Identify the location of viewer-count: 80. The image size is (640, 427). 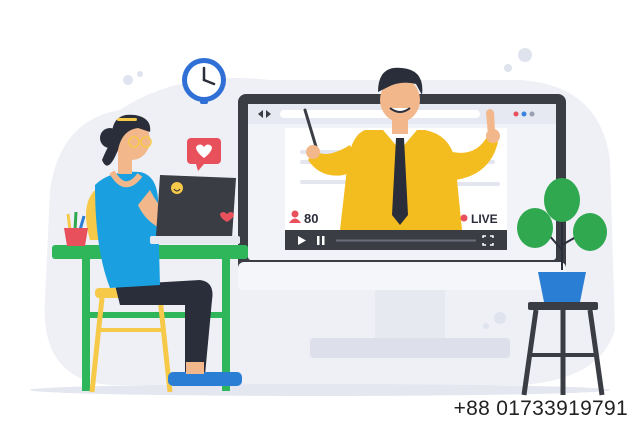
(311, 218).